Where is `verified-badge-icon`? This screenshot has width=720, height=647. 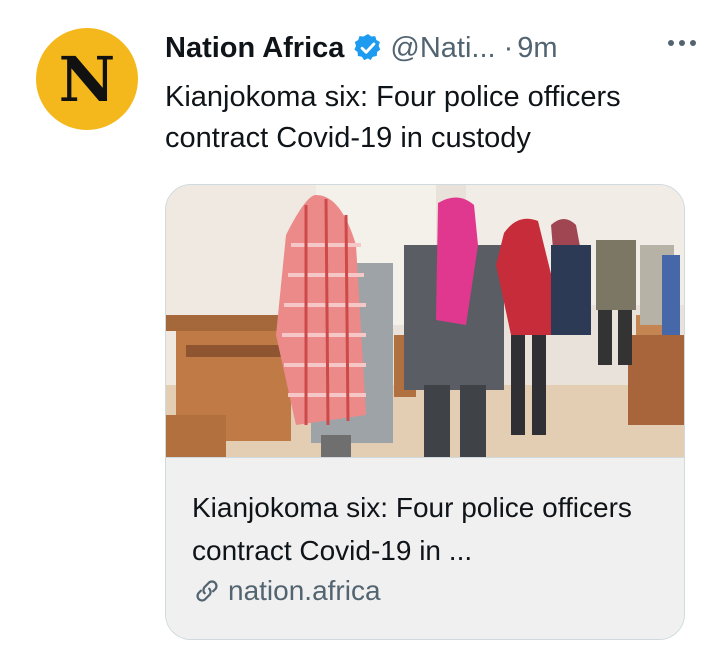 verified-badge-icon is located at coordinates (368, 48).